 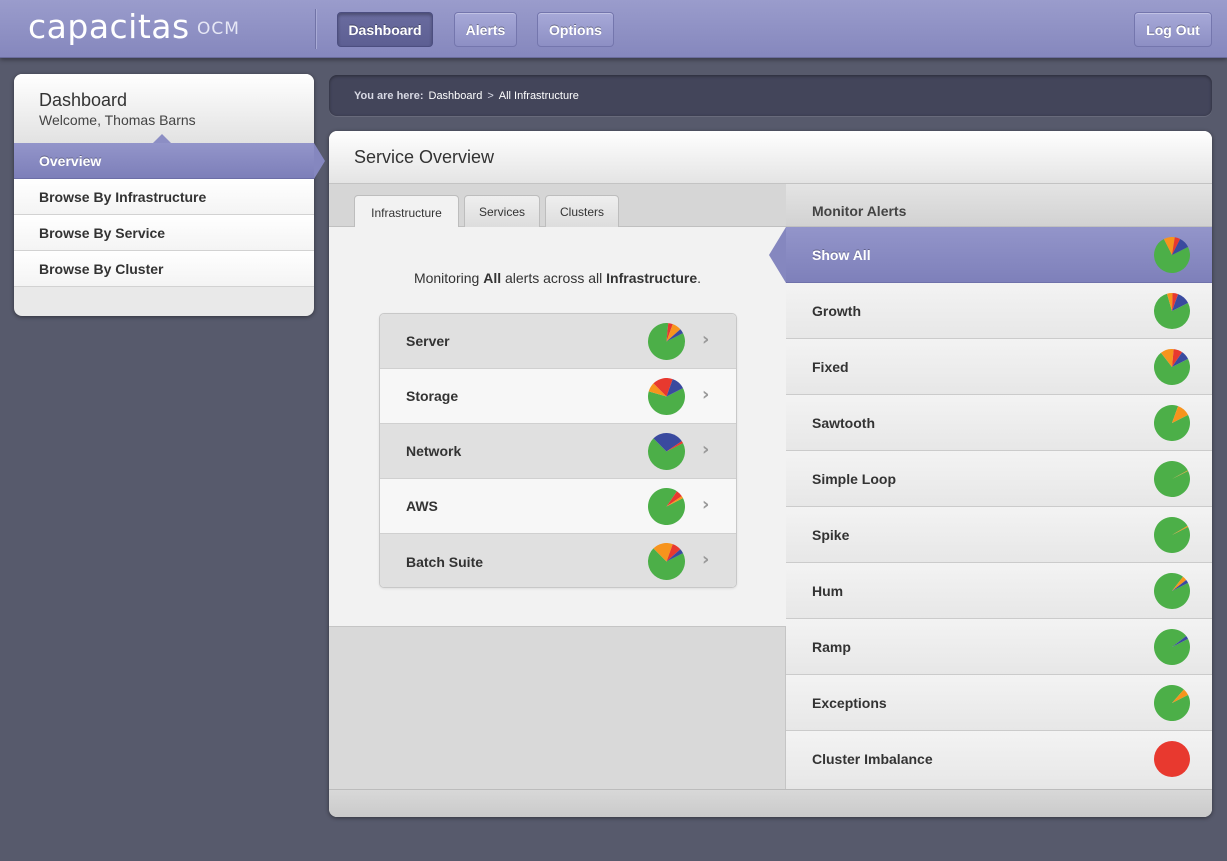 What do you see at coordinates (83, 100) in the screenshot?
I see `sidebar-title: Dashboard` at bounding box center [83, 100].